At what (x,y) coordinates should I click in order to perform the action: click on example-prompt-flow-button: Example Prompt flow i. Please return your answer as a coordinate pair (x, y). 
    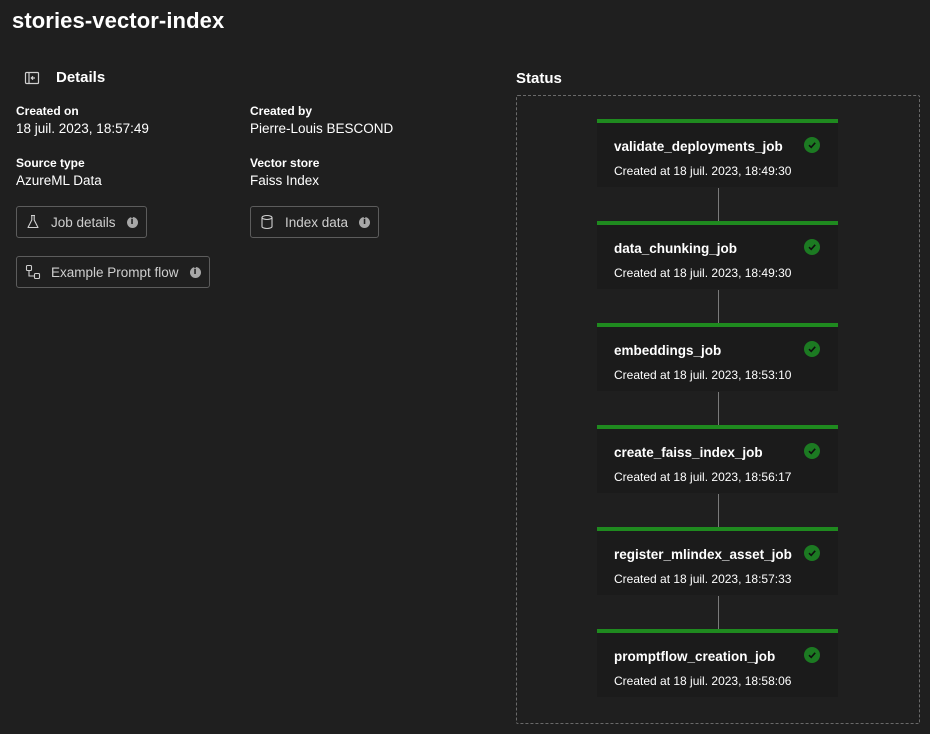
    Looking at the image, I should click on (113, 272).